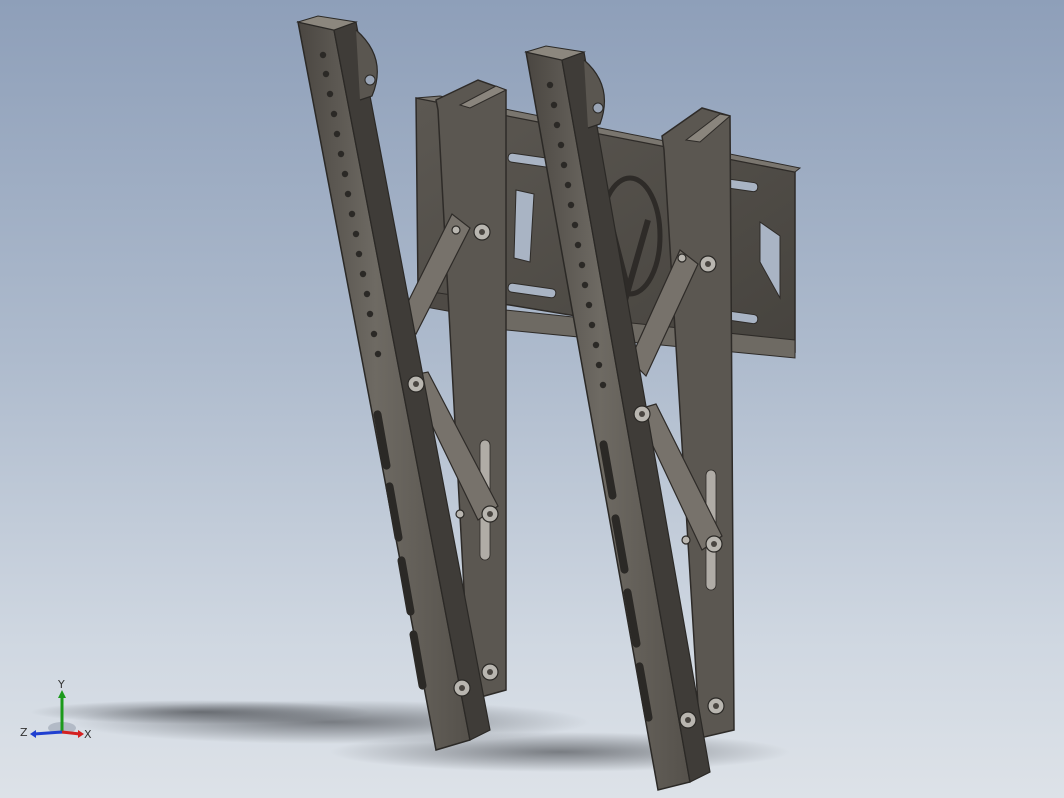 This screenshot has height=798, width=1064. What do you see at coordinates (48, 733) in the screenshot?
I see `z-axis-arrow-icon` at bounding box center [48, 733].